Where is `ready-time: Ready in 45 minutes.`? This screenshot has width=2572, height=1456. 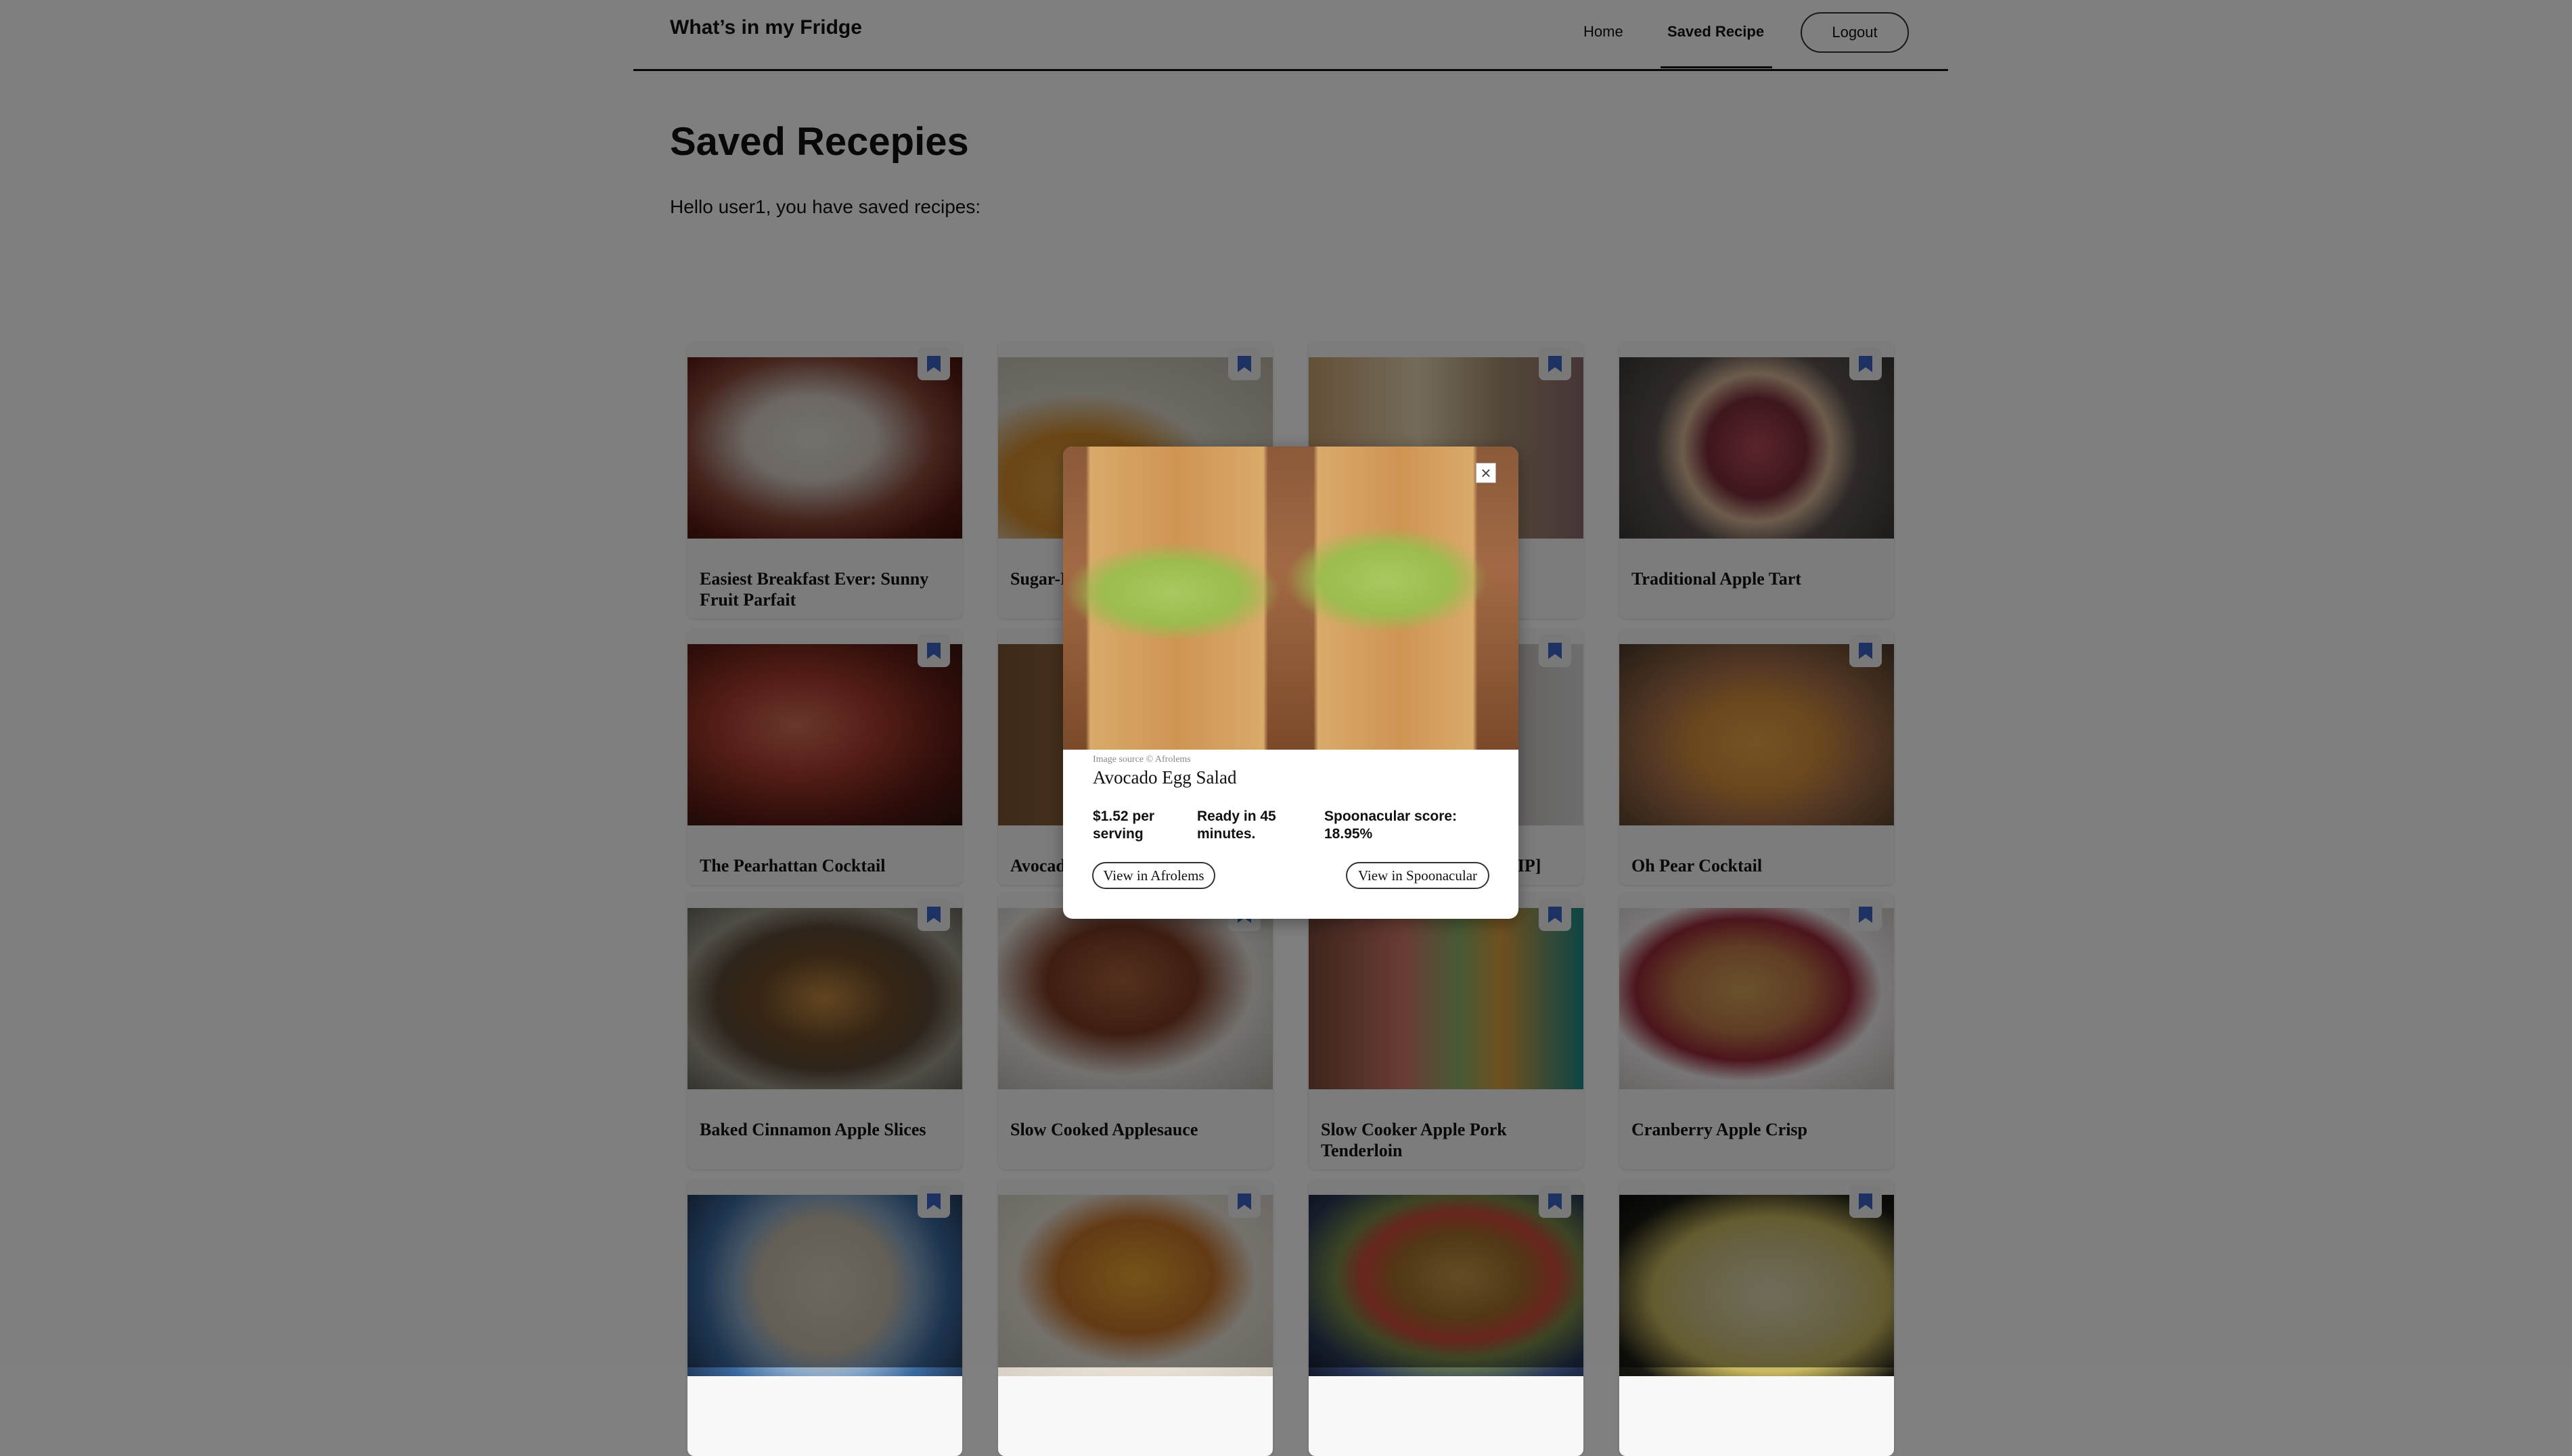
ready-time: Ready in 45 minutes. is located at coordinates (1236, 825).